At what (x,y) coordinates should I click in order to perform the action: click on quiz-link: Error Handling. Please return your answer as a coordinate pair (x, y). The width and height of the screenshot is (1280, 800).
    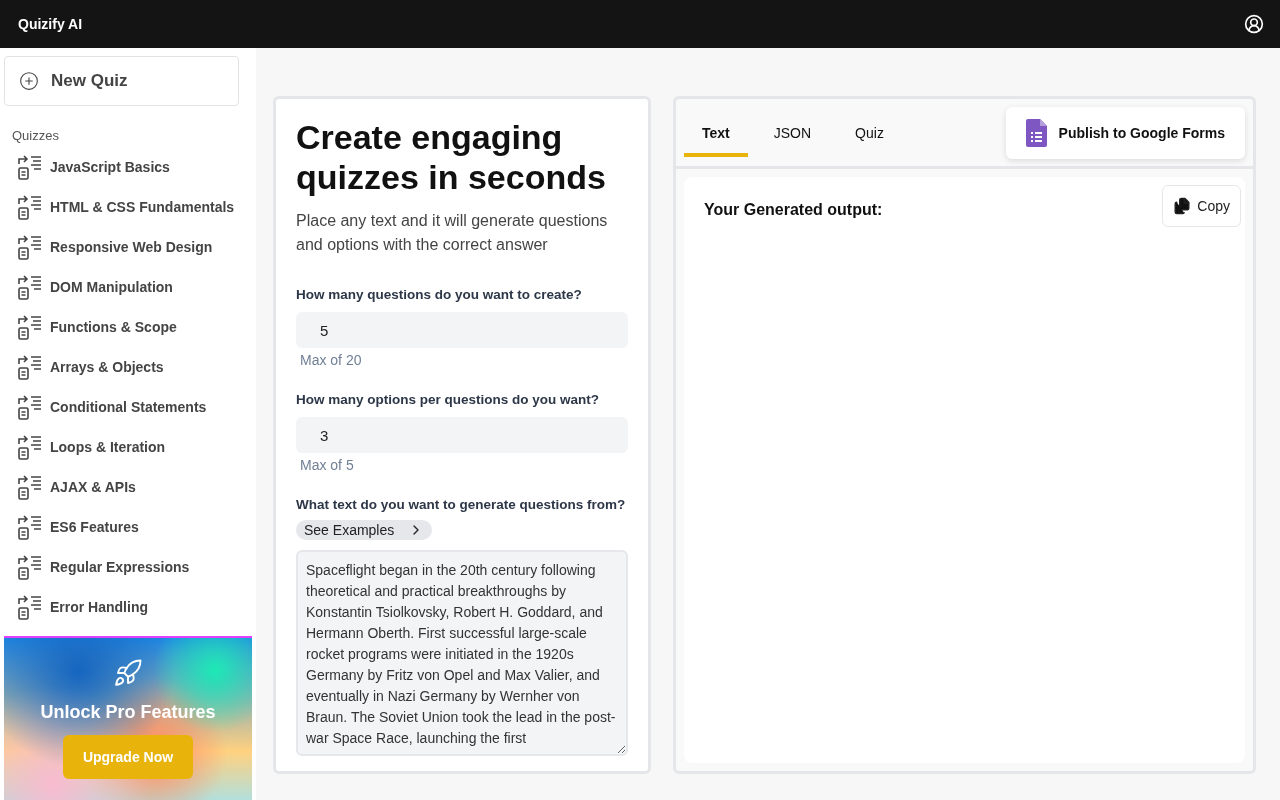
    Looking at the image, I should click on (99, 607).